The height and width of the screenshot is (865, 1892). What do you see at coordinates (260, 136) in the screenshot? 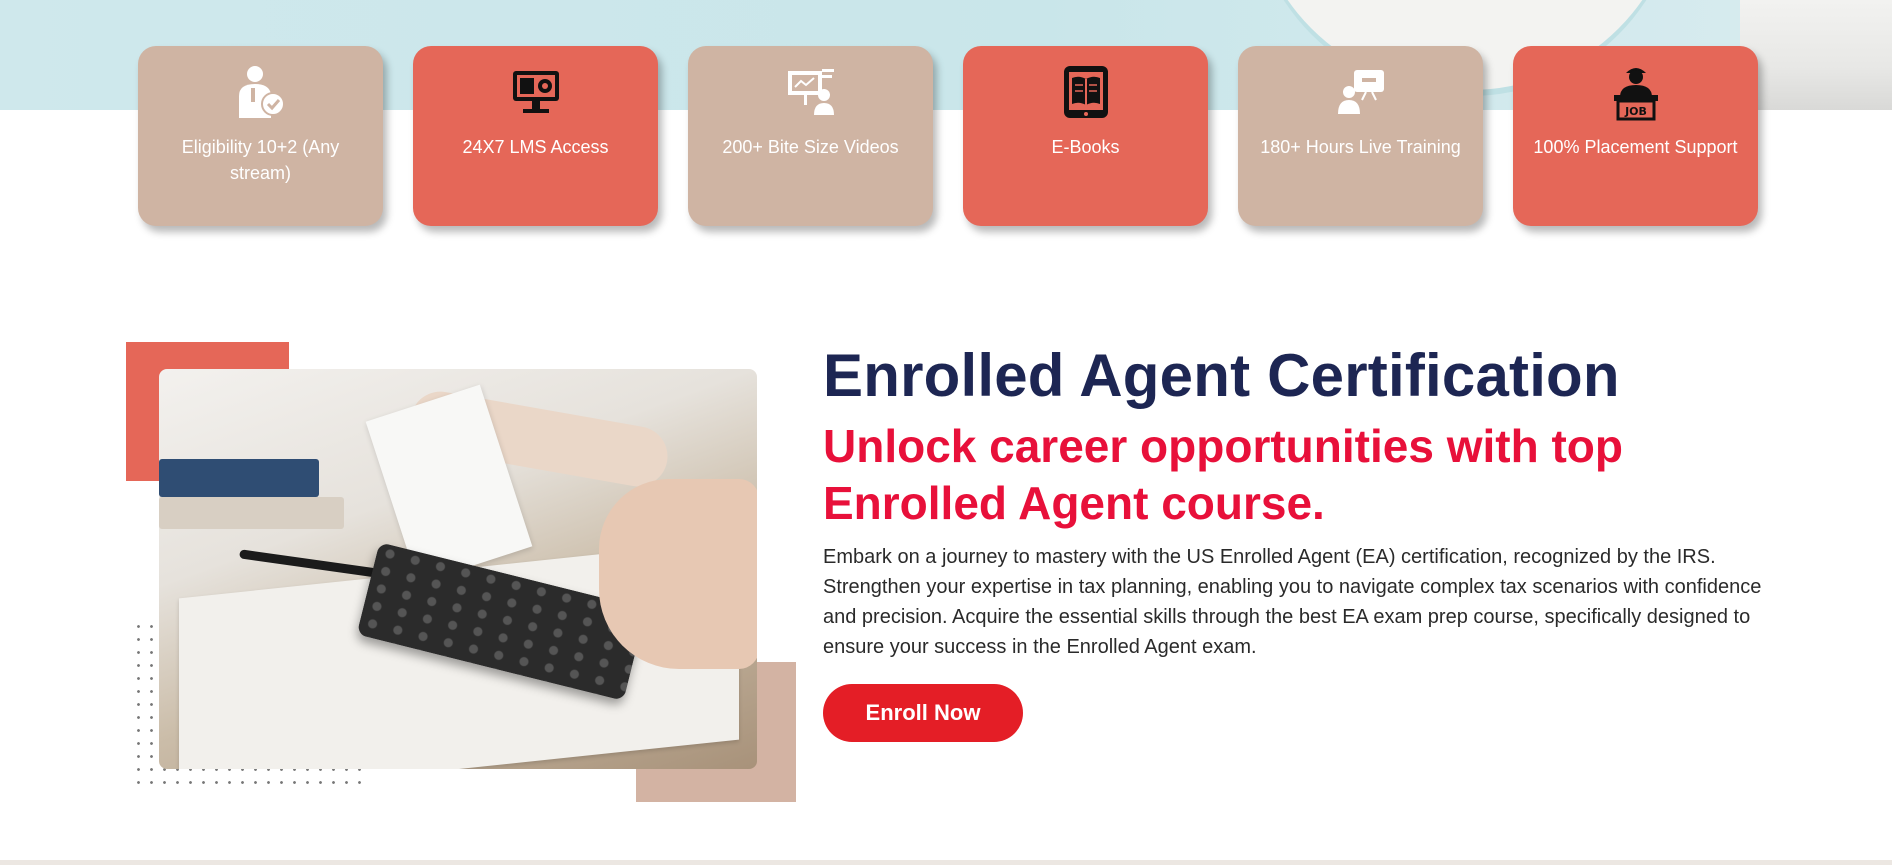
I see `feature-card-eligibility: Eligibility 10+2 (Any stream)` at bounding box center [260, 136].